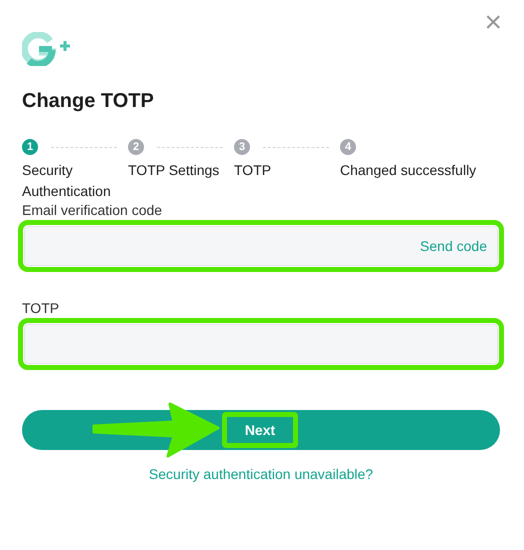 This screenshot has height=550, width=524. What do you see at coordinates (348, 147) in the screenshot?
I see `step-number: 4` at bounding box center [348, 147].